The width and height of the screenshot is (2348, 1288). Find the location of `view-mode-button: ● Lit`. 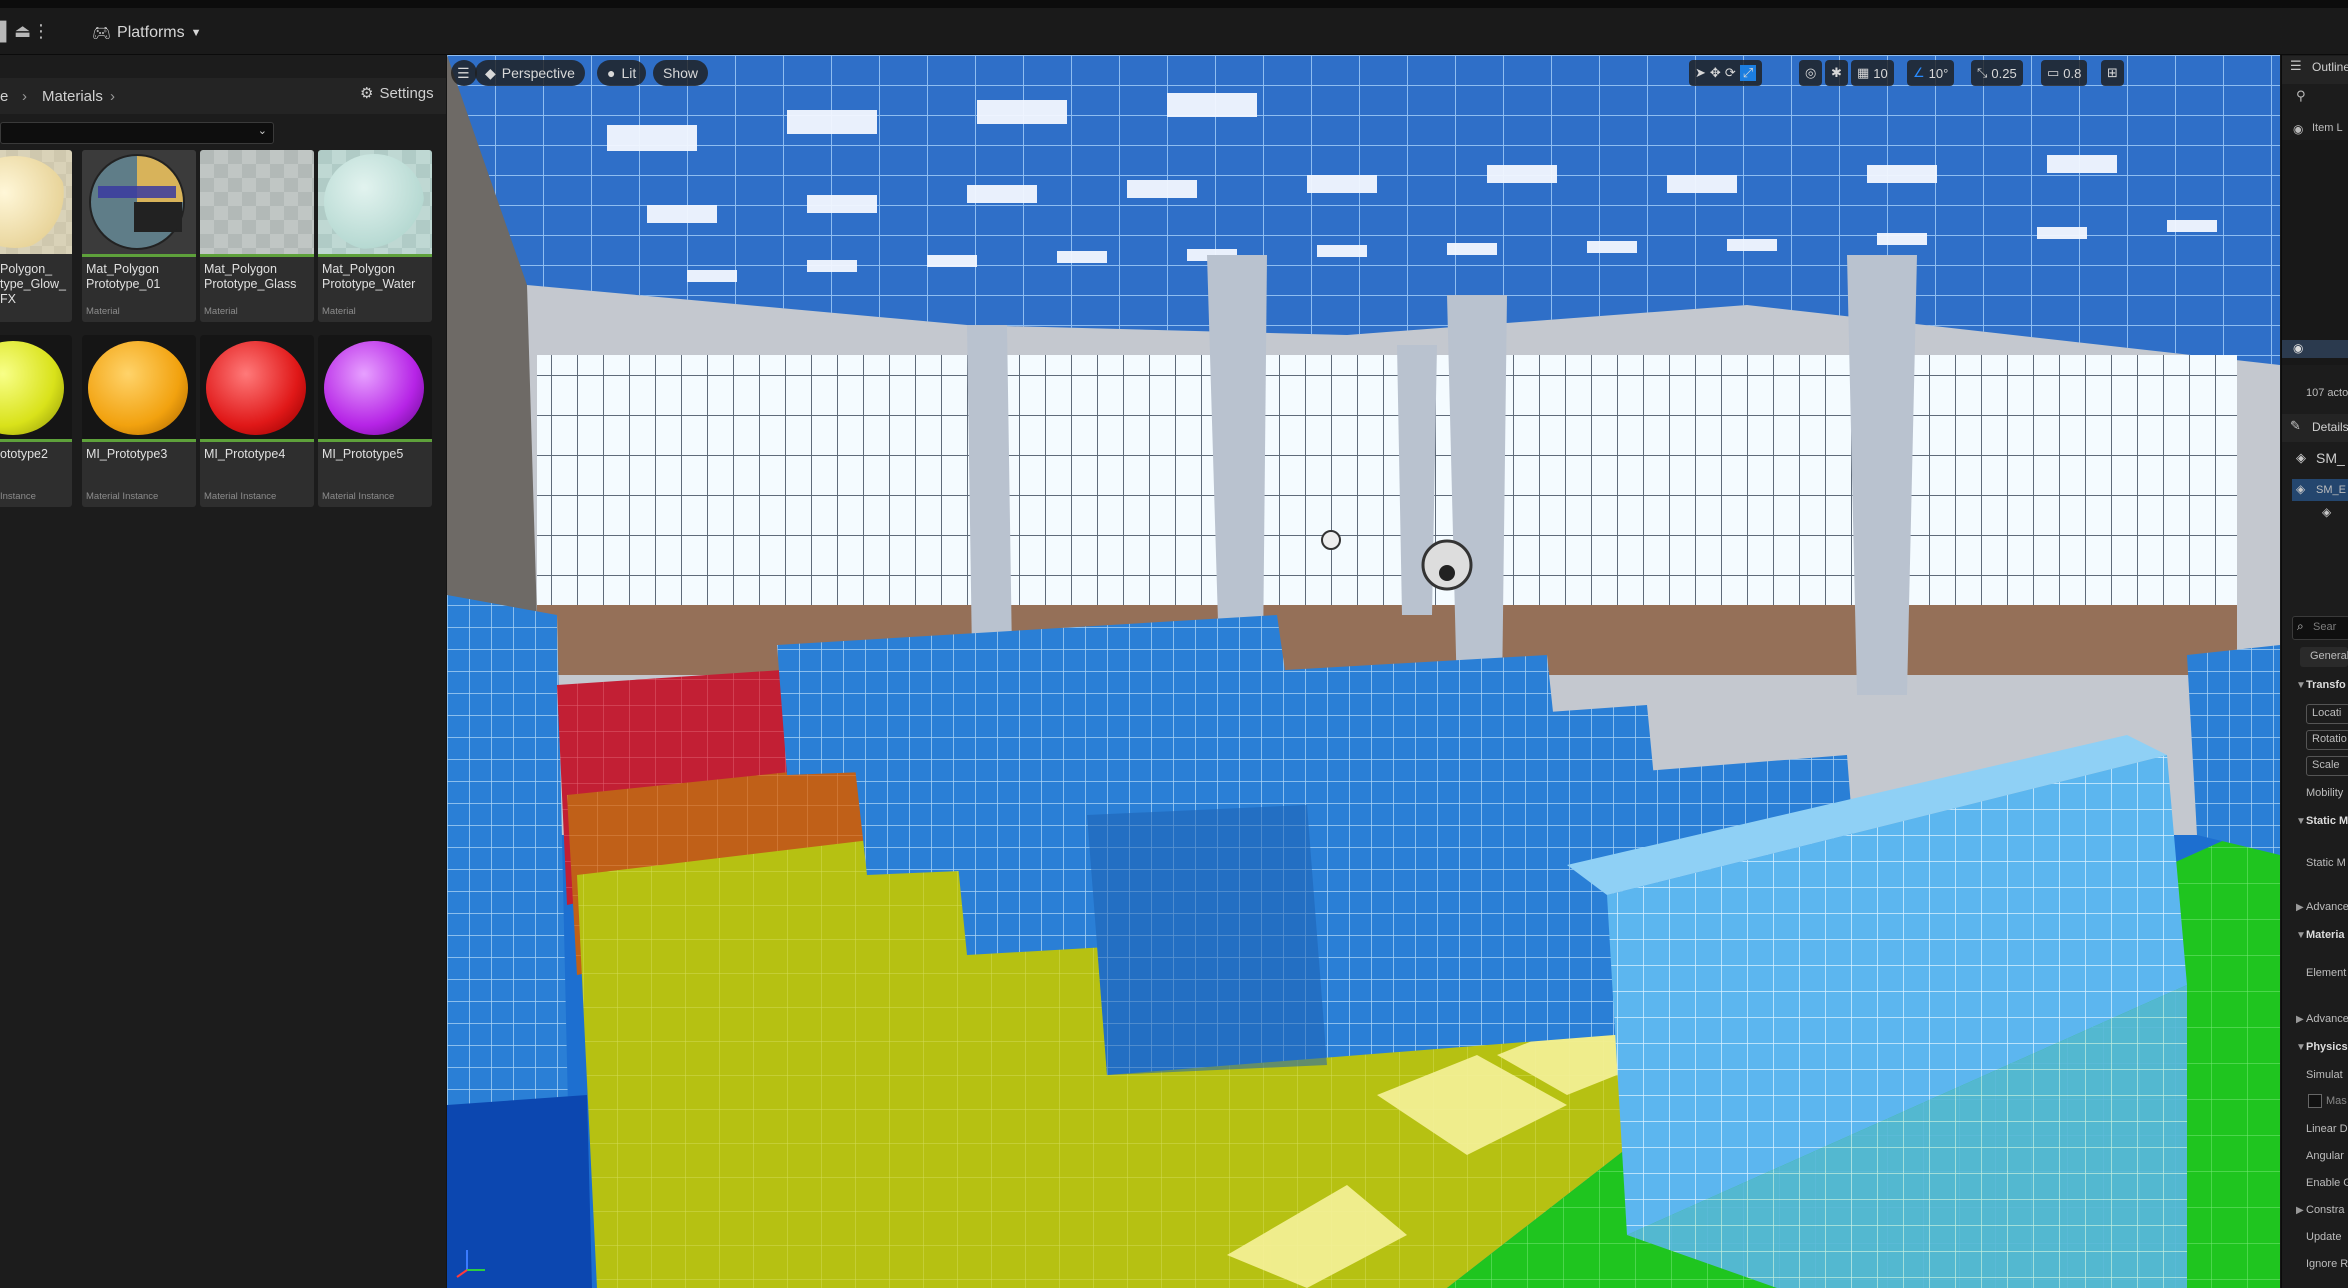

view-mode-button: ● Lit is located at coordinates (622, 73).